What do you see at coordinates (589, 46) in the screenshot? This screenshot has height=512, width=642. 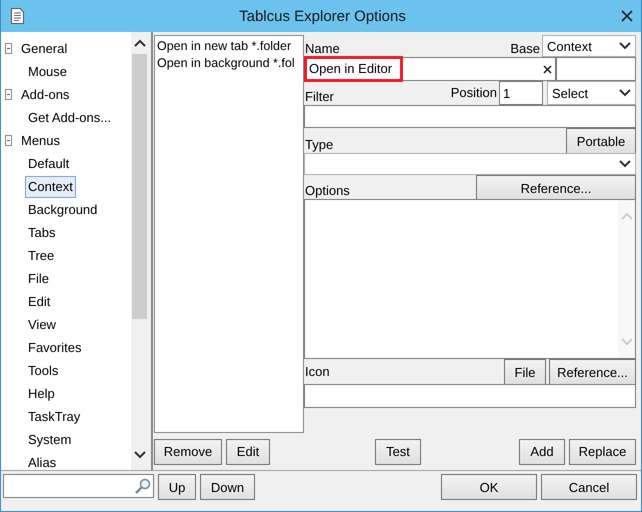 I see `base-select: Context` at bounding box center [589, 46].